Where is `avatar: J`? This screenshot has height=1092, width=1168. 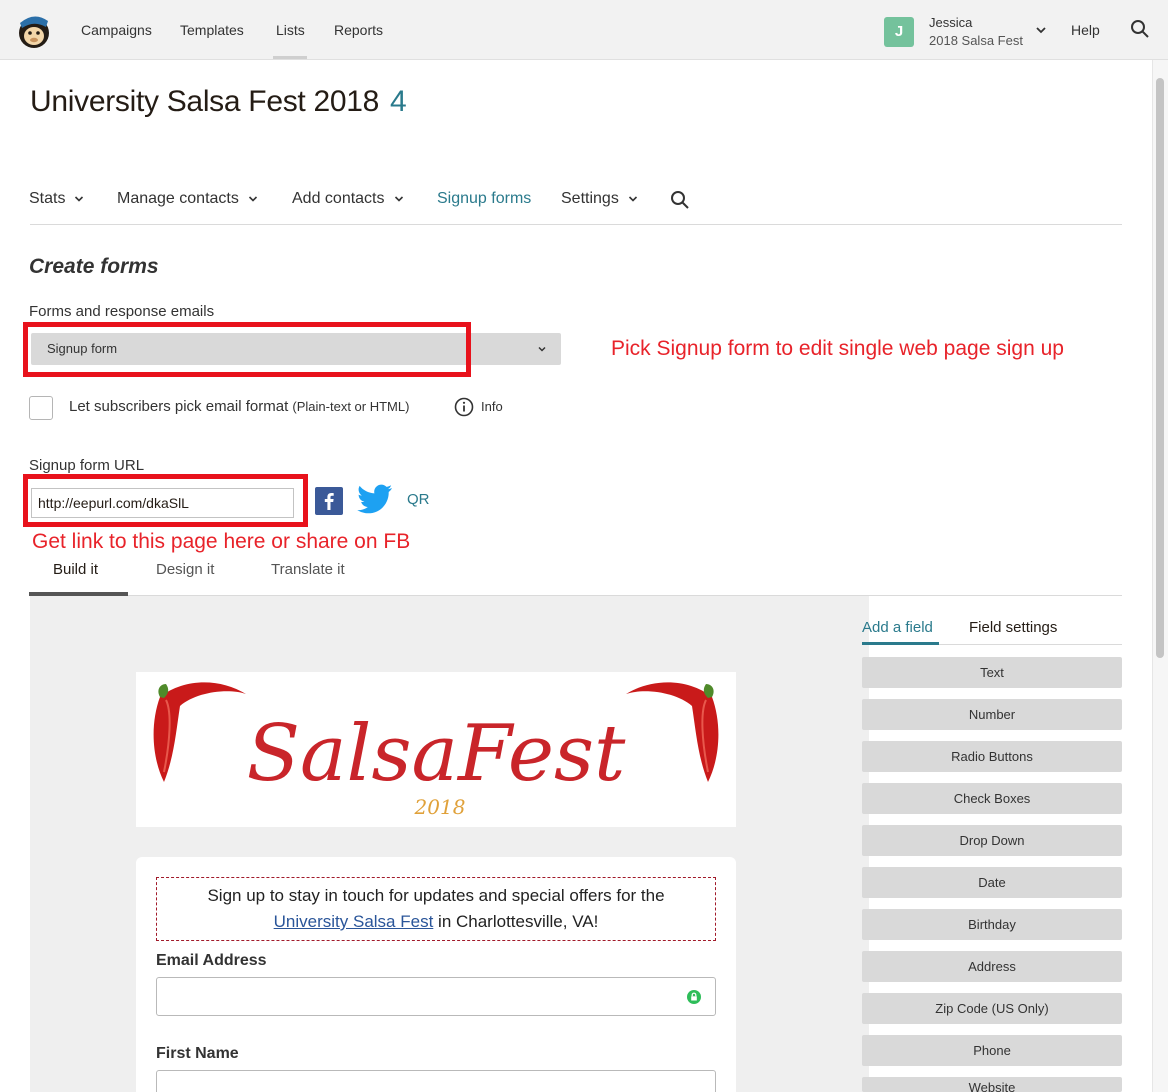
avatar: J is located at coordinates (899, 32).